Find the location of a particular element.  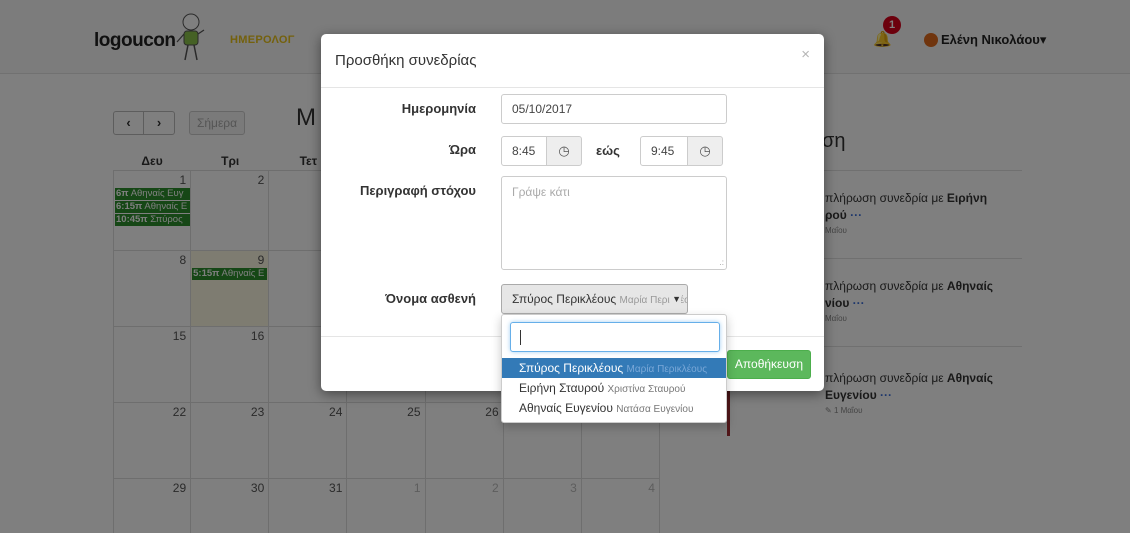

option-sub: Νατάσα Ευγενίου is located at coordinates (655, 409).